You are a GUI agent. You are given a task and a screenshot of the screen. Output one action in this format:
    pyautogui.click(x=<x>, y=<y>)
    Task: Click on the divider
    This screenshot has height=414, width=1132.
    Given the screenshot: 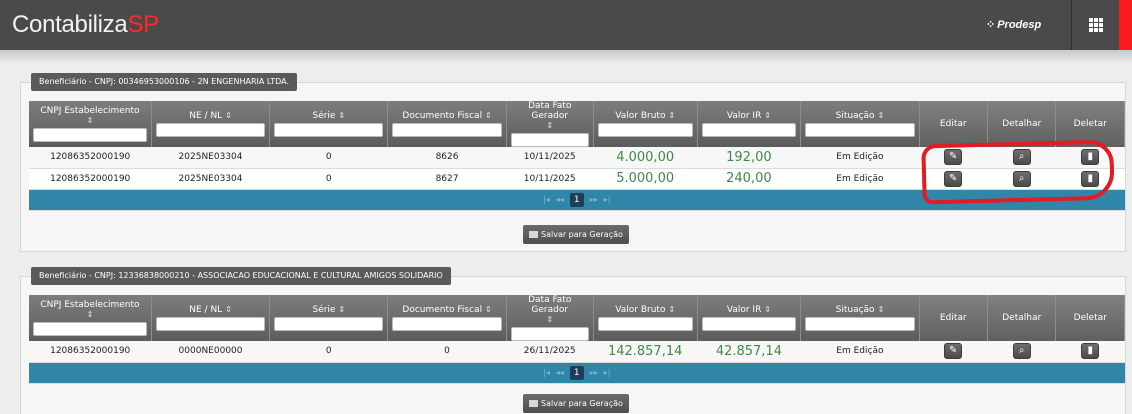 What is the action you would take?
    pyautogui.click(x=1071, y=25)
    